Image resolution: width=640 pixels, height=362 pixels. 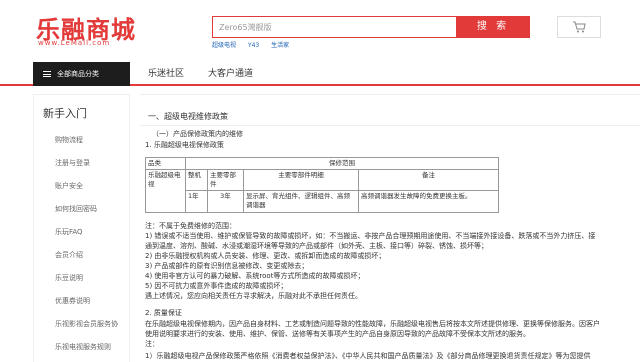 What do you see at coordinates (78, 74) in the screenshot?
I see `all-categories-label: 全部商品分类` at bounding box center [78, 74].